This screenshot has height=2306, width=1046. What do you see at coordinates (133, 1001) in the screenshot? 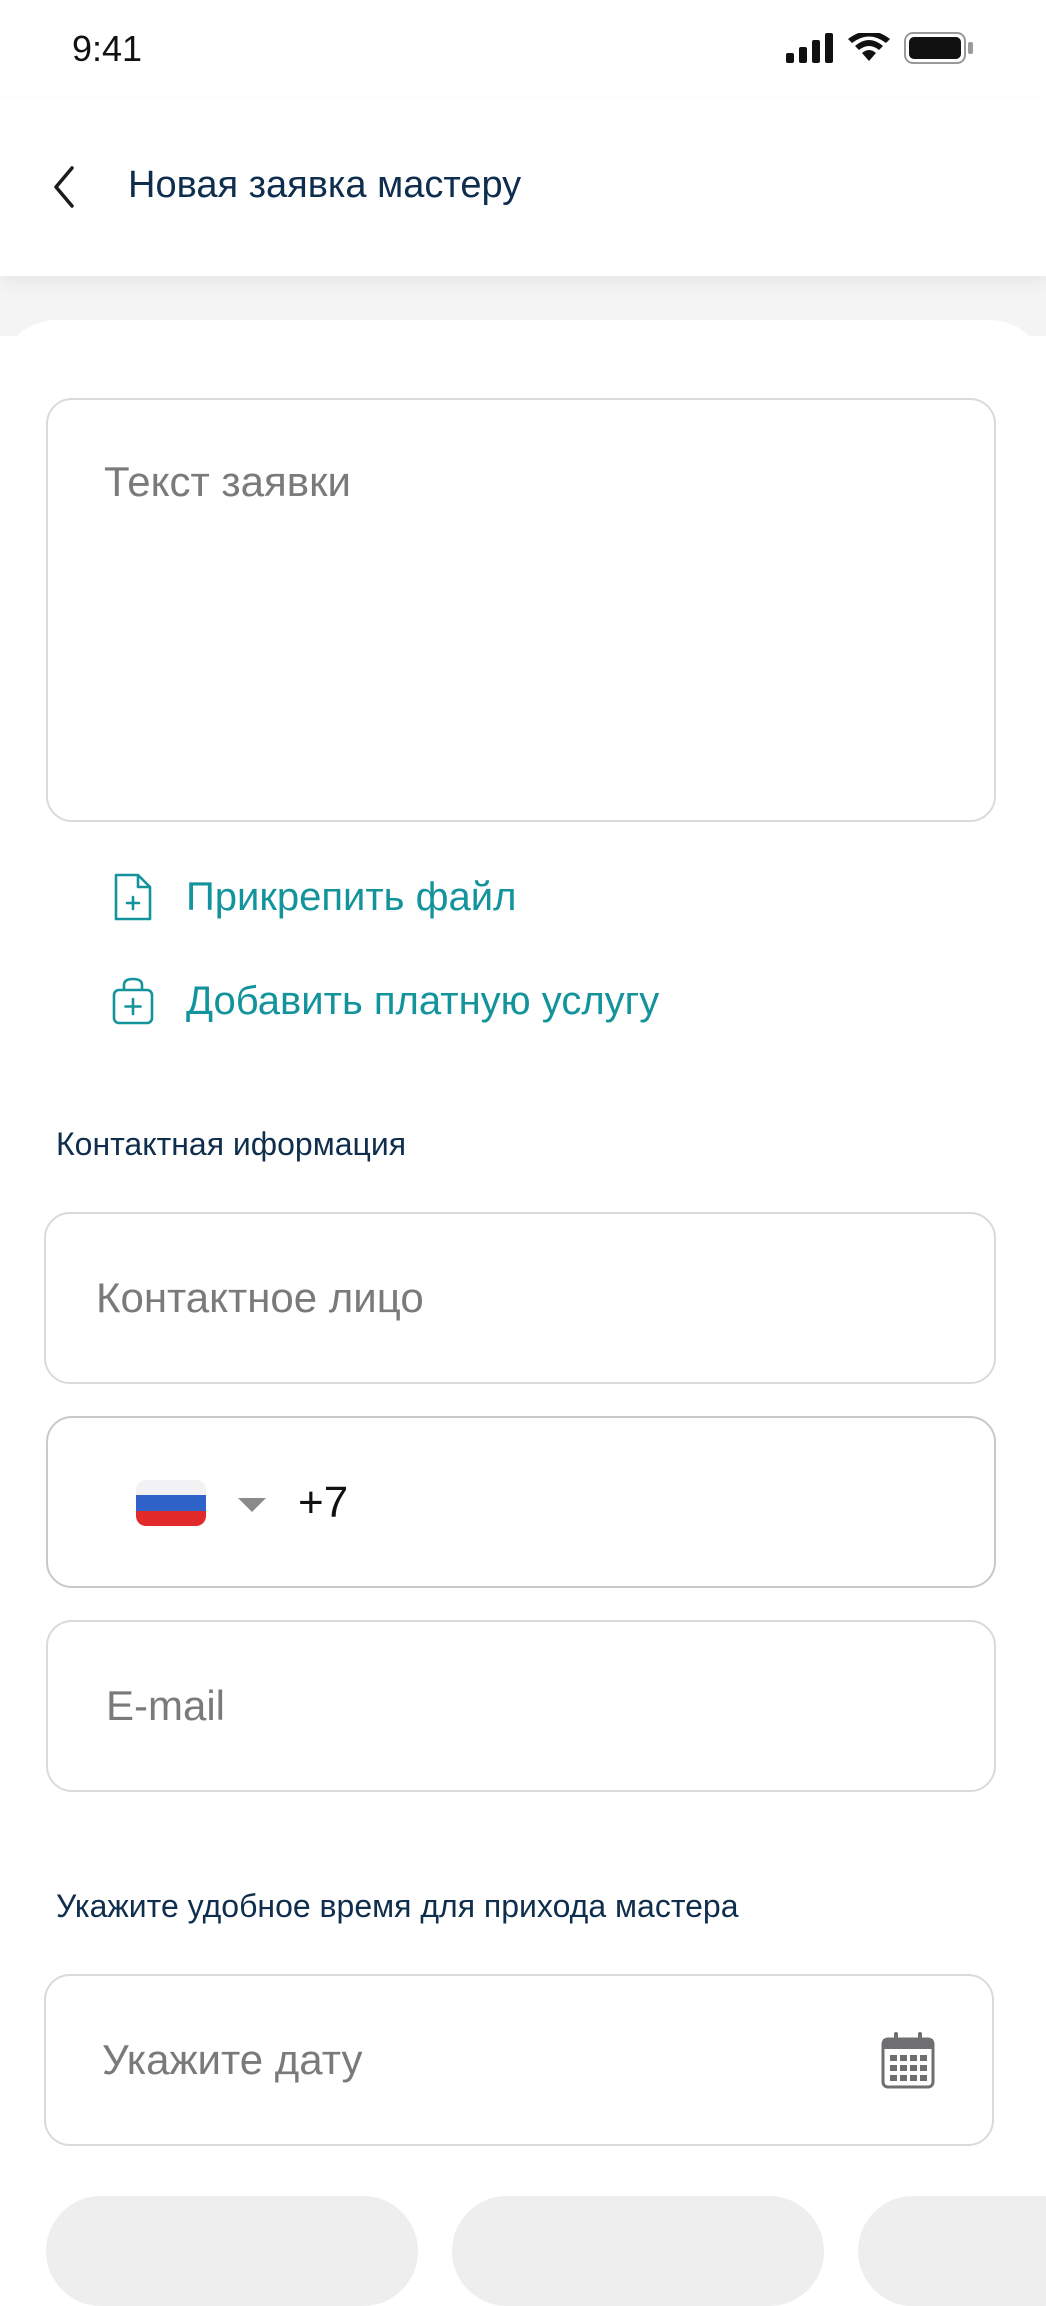
I see `bag-plus-icon` at bounding box center [133, 1001].